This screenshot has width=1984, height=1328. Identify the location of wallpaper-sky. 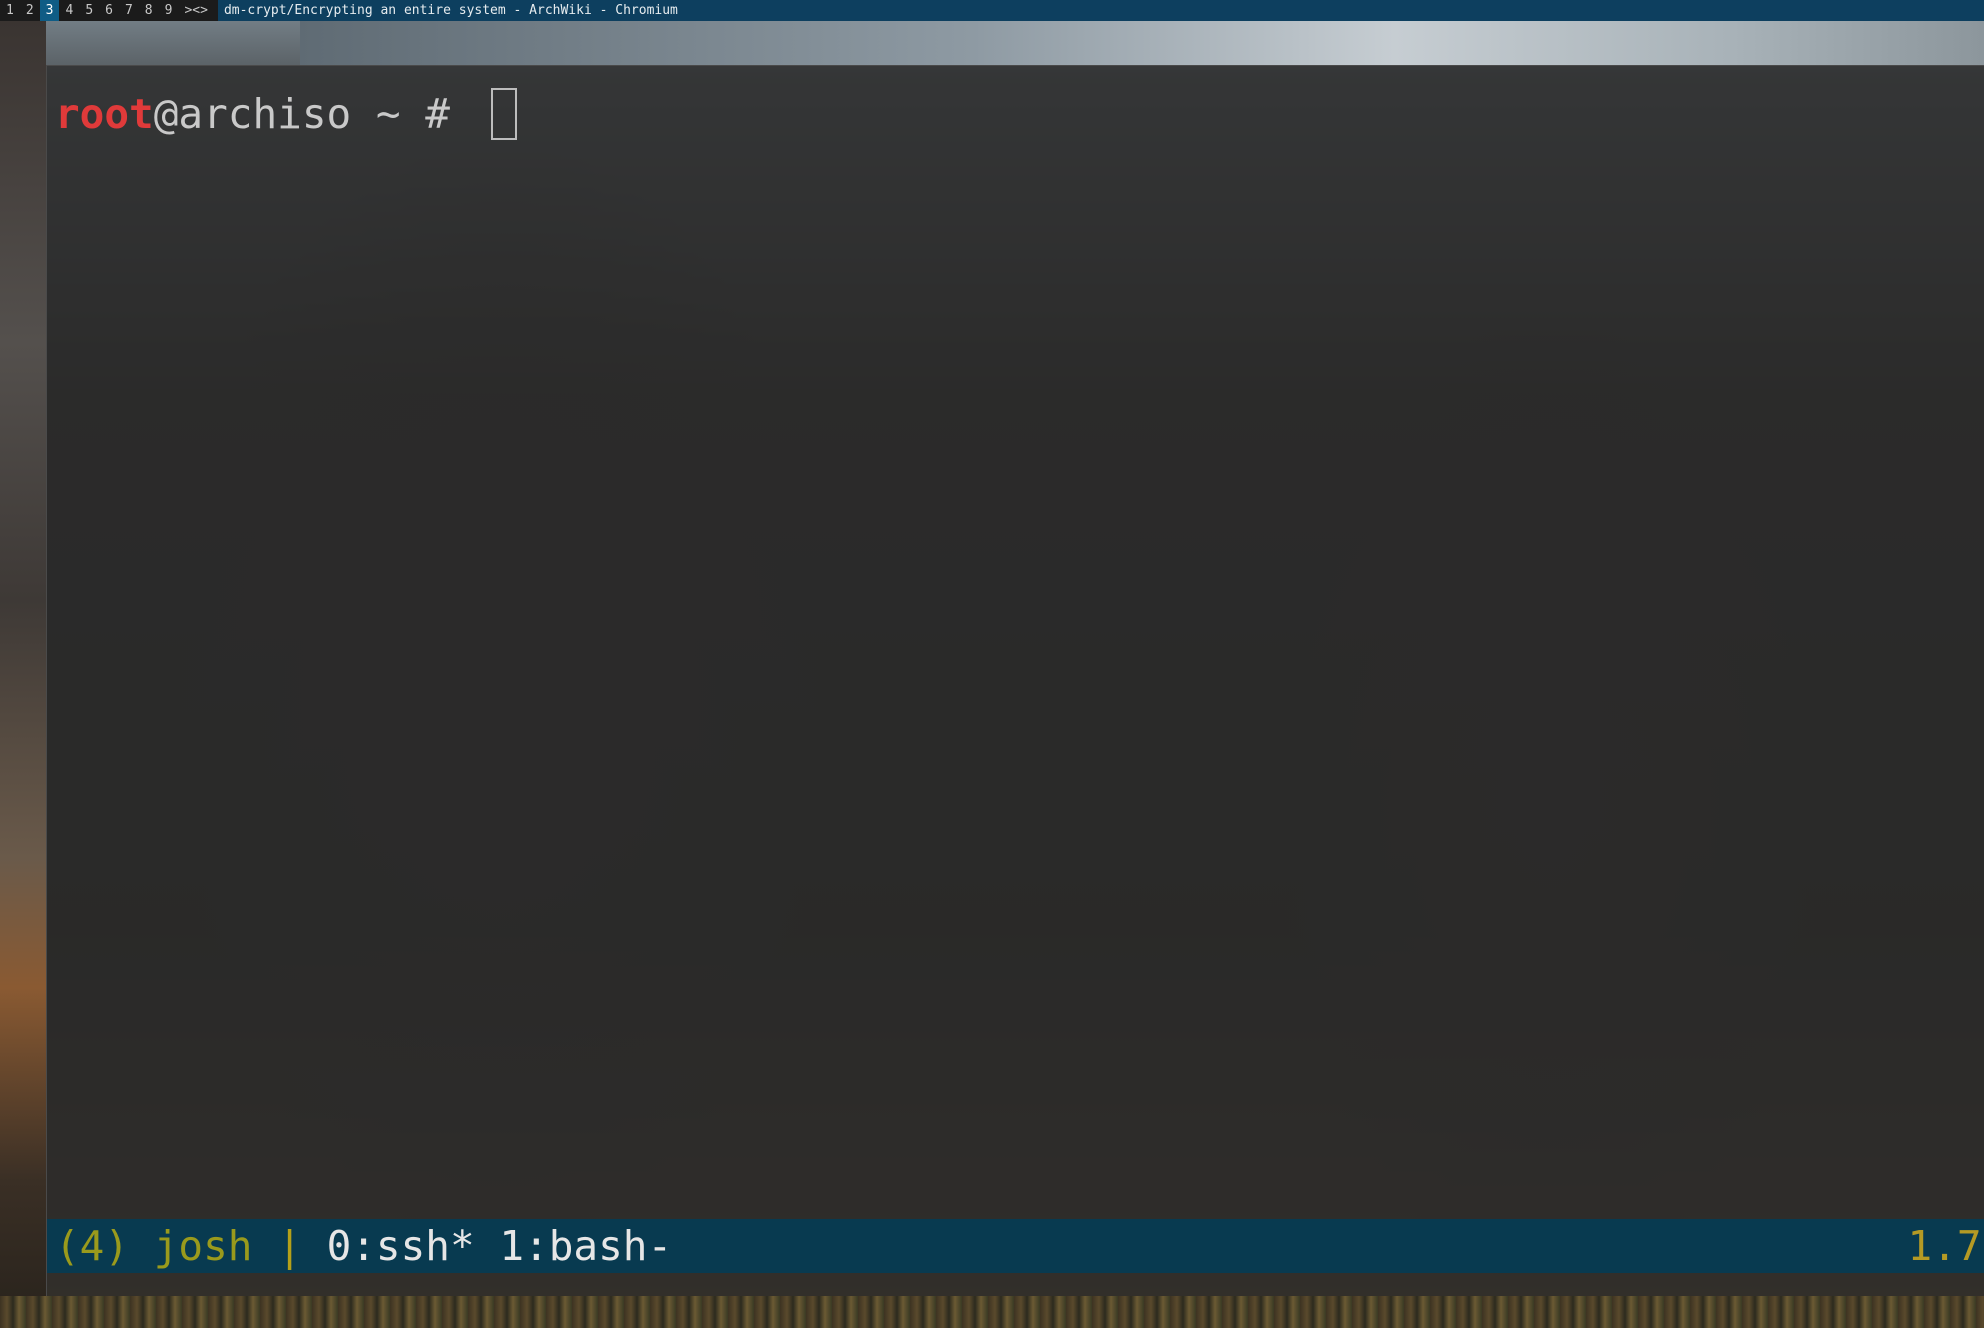
(1142, 43).